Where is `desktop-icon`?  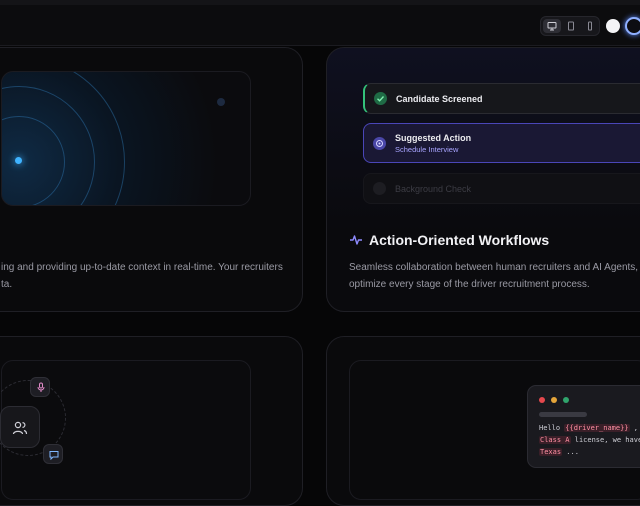 desktop-icon is located at coordinates (552, 26).